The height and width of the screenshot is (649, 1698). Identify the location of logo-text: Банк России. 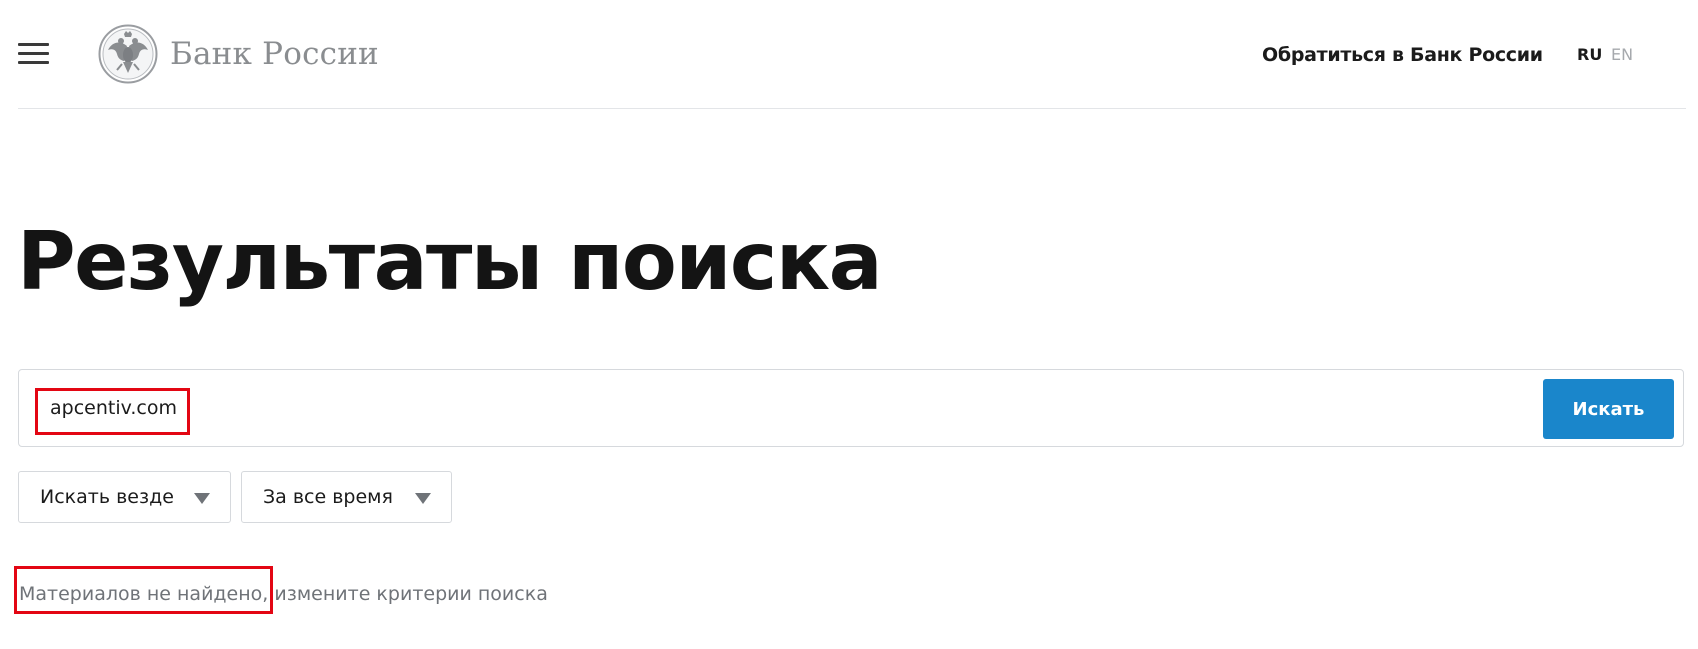
(274, 54).